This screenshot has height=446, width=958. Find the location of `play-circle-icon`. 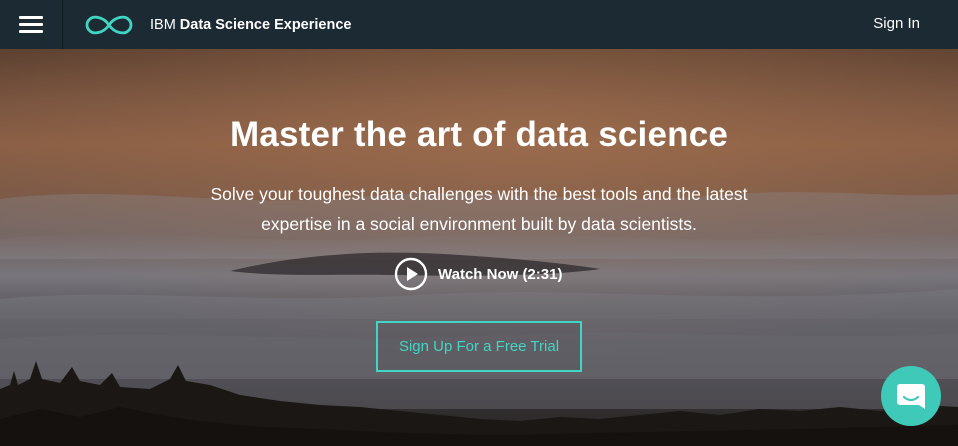

play-circle-icon is located at coordinates (411, 274).